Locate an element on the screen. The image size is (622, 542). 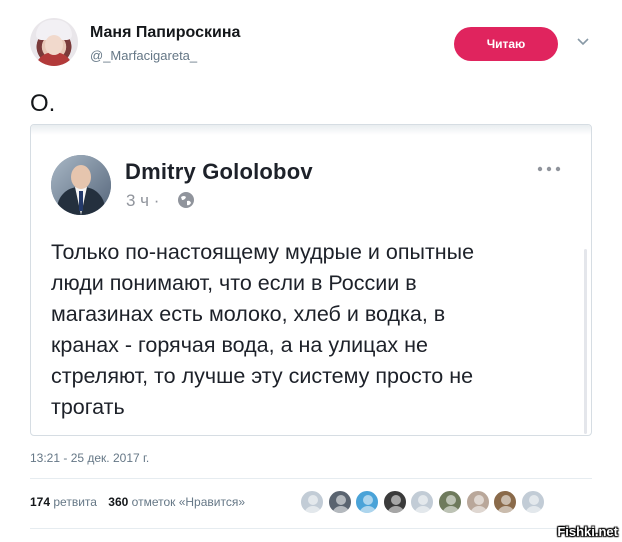
post-author-name: Dmitry Gololobov is located at coordinates (219, 171).